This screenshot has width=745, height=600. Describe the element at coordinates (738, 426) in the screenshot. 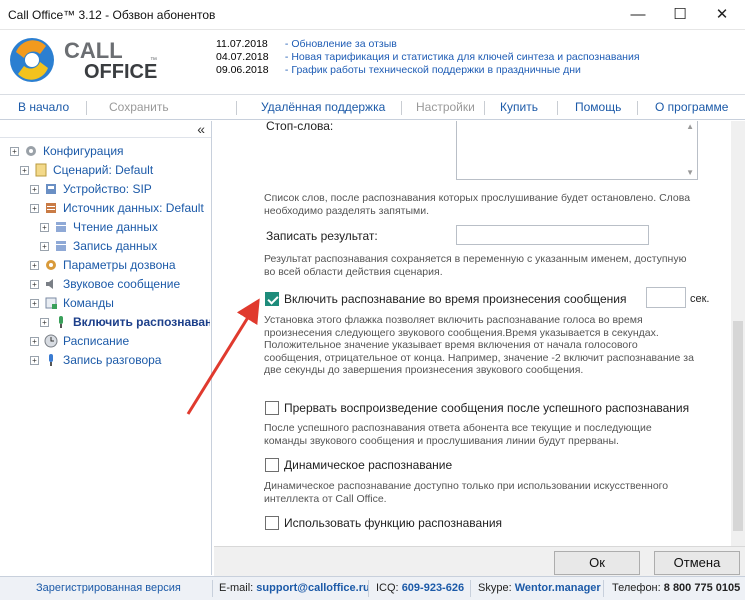

I see `scrollbar-thumb` at that location.